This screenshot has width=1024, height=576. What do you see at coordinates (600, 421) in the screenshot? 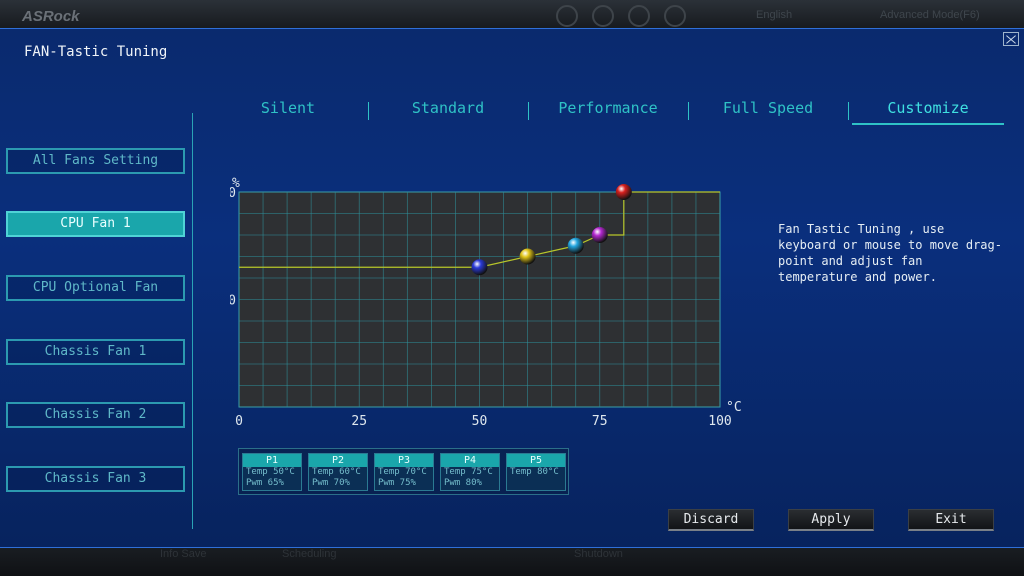
I see `x-tick-label: 75` at bounding box center [600, 421].